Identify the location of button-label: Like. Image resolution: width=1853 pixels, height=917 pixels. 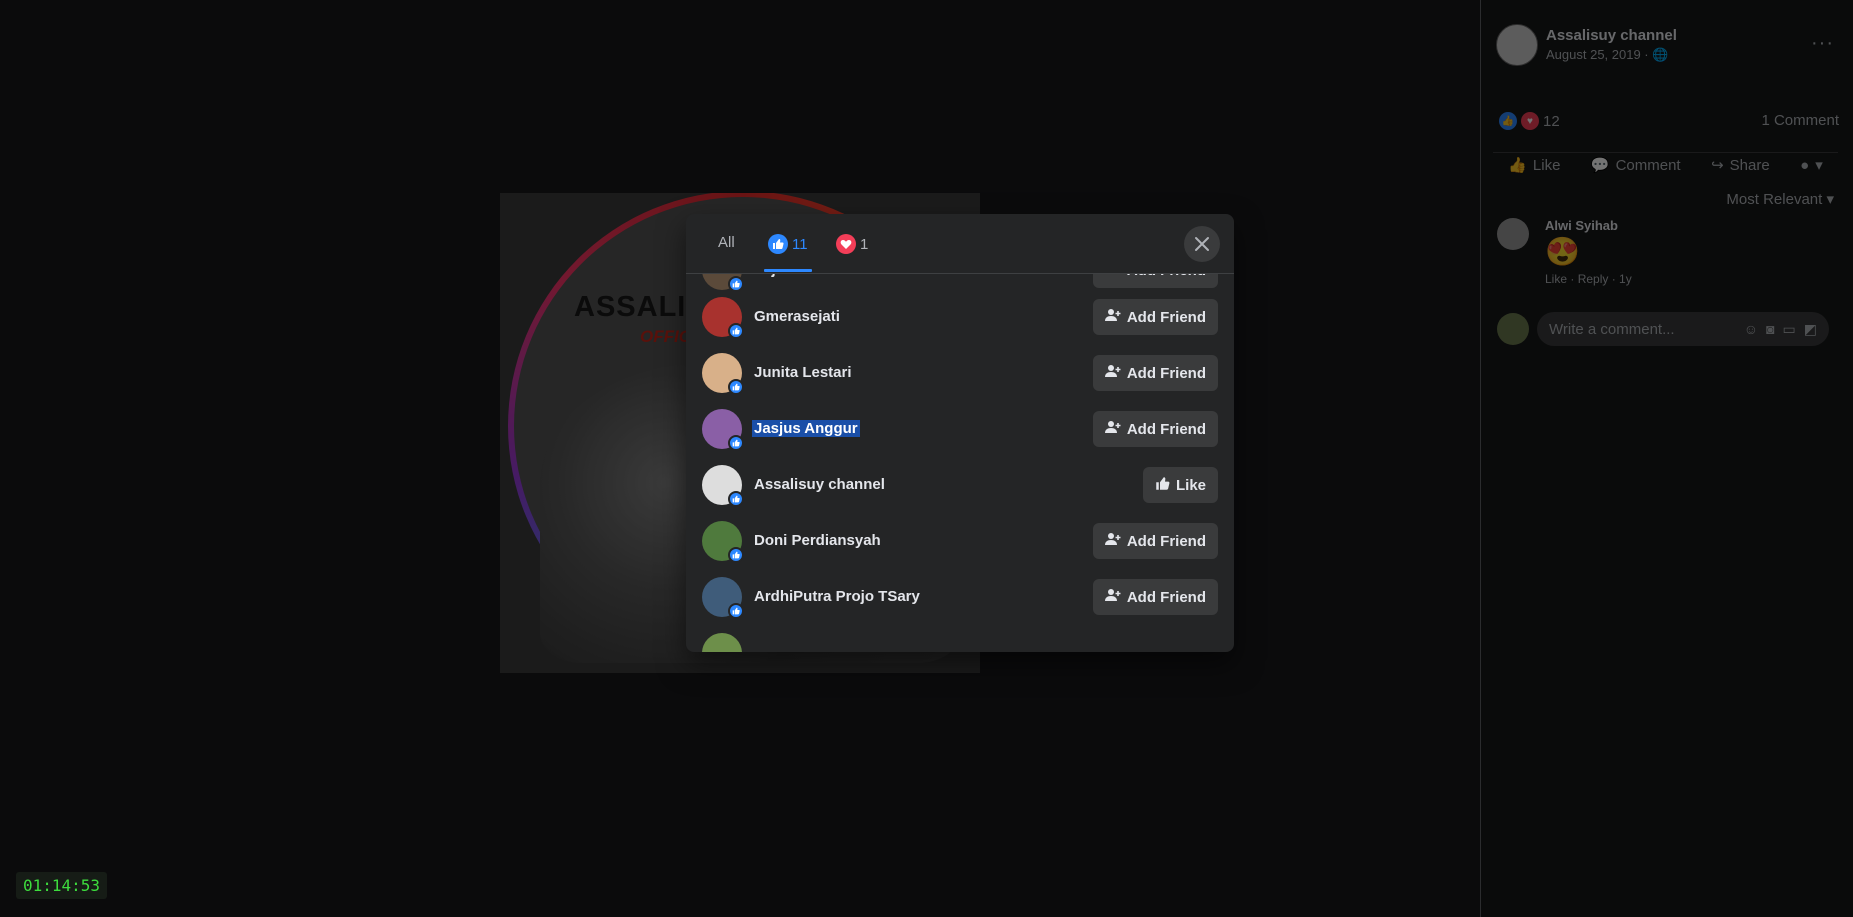
(1190, 485).